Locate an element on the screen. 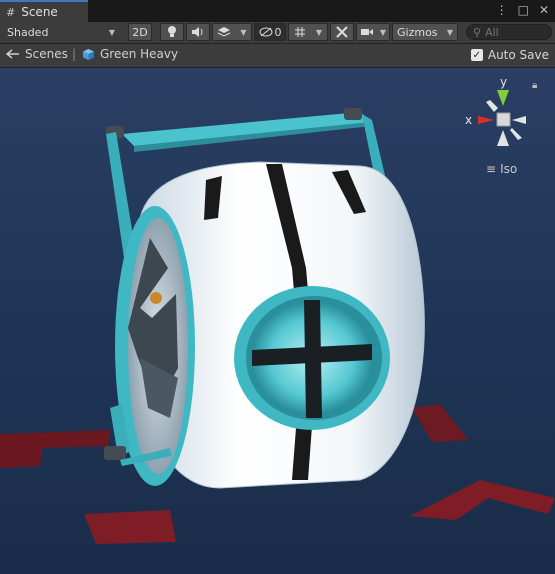 Image resolution: width=555 pixels, height=574 pixels. breadcrumb-object-label: Green Heavy is located at coordinates (139, 54).